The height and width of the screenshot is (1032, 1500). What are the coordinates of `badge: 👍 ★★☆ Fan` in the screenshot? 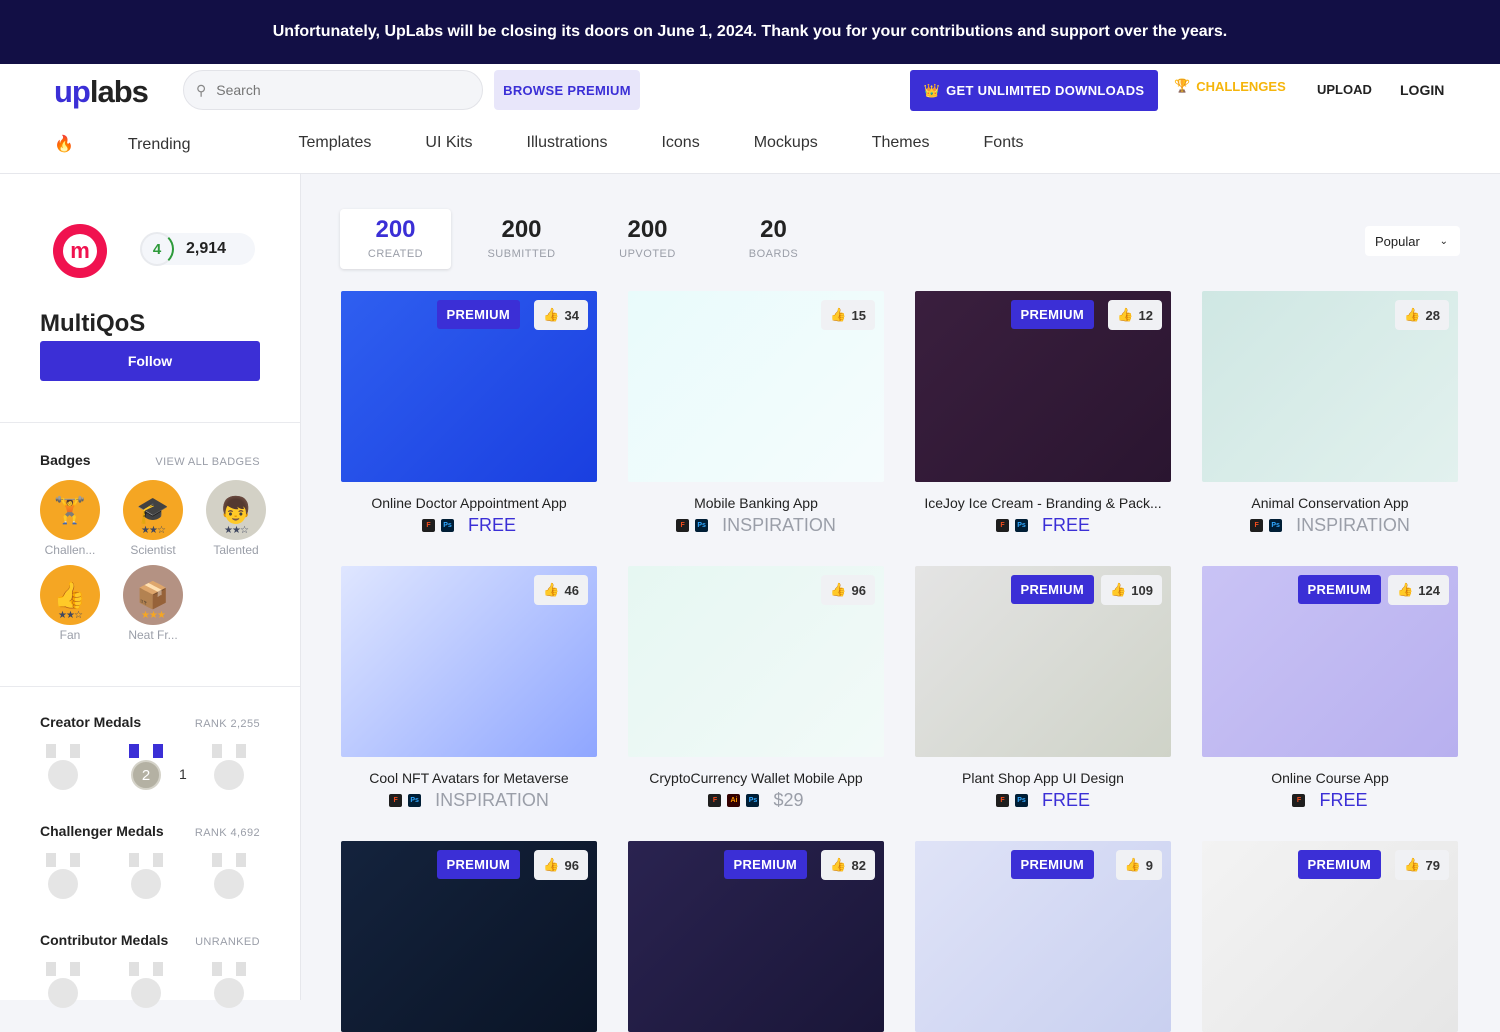 It's located at (70, 603).